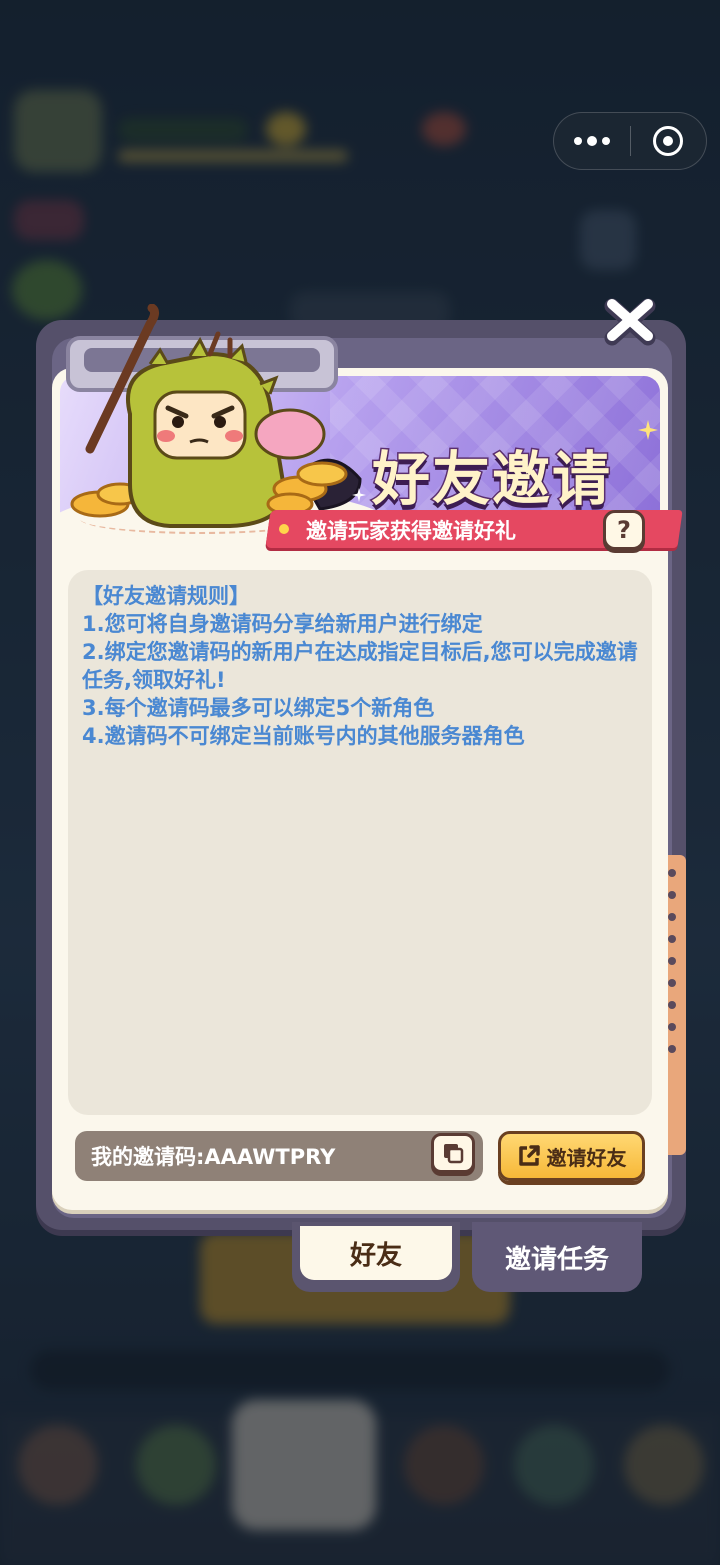  I want to click on tab-friends-label: 好友, so click(375, 1255).